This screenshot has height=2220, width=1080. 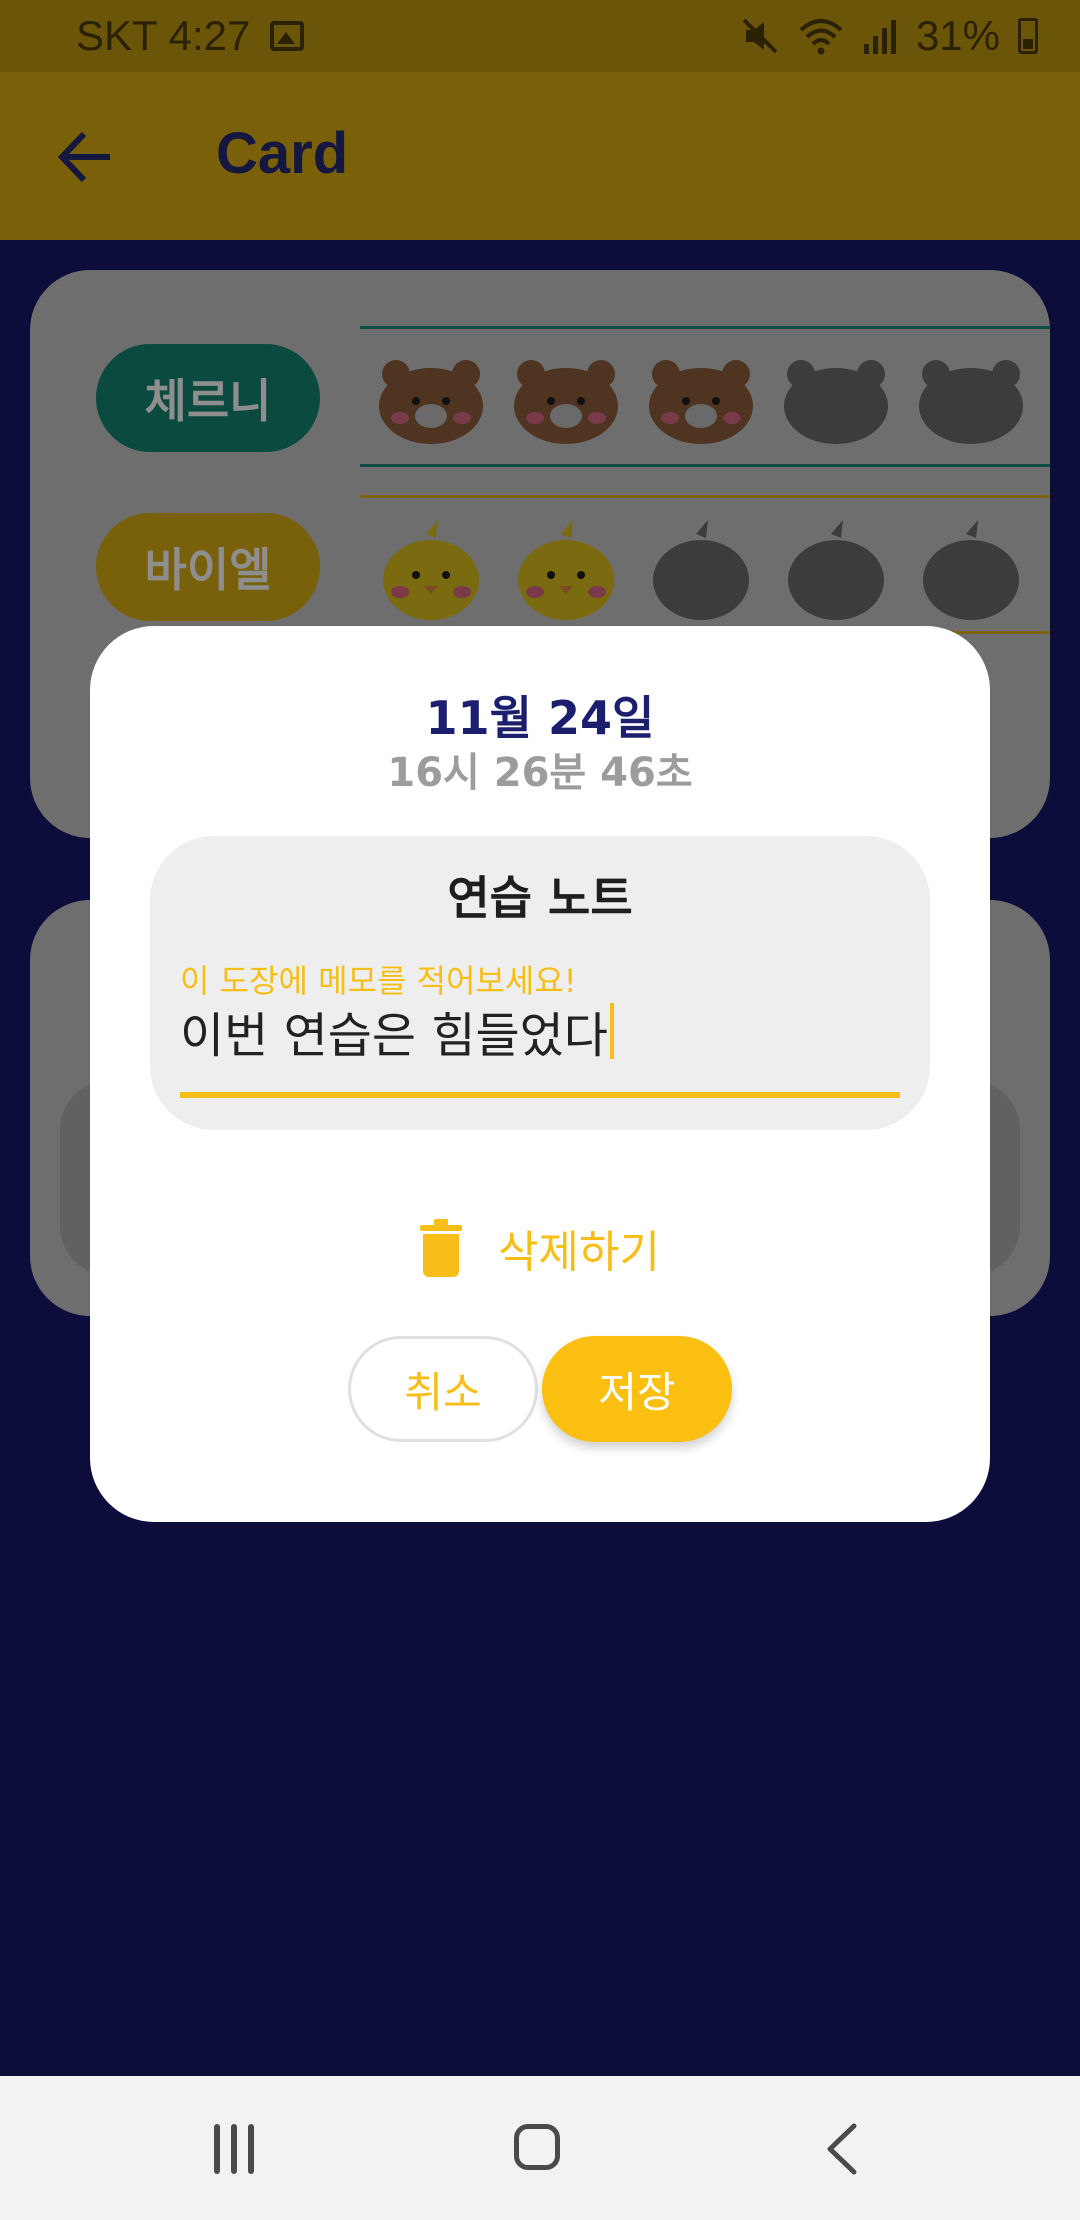 I want to click on signal-icon, so click(x=879, y=37).